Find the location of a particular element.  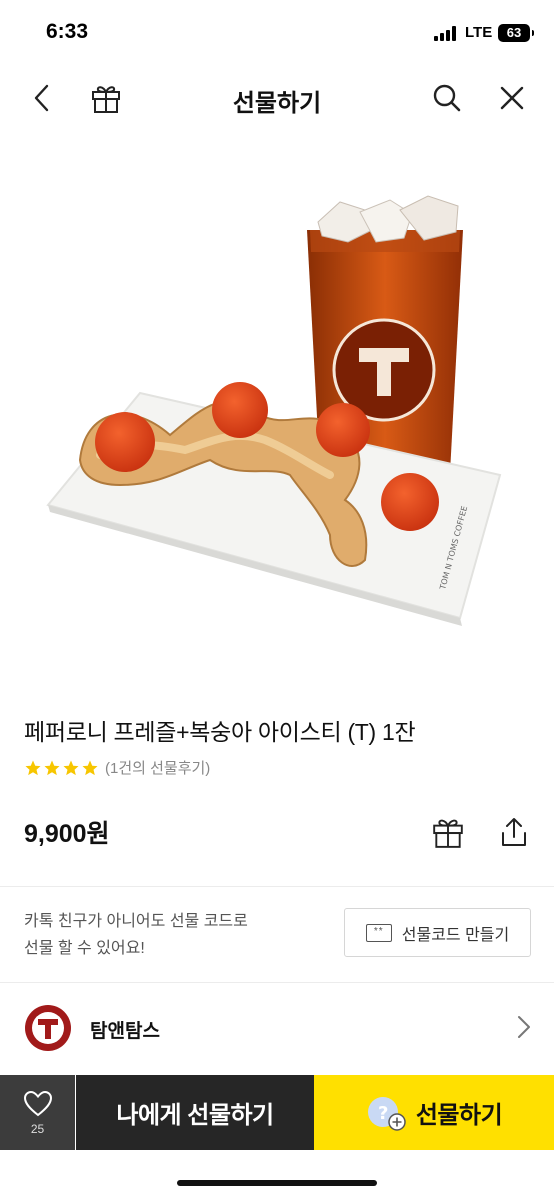

wish-button: 25 is located at coordinates (37, 1112).